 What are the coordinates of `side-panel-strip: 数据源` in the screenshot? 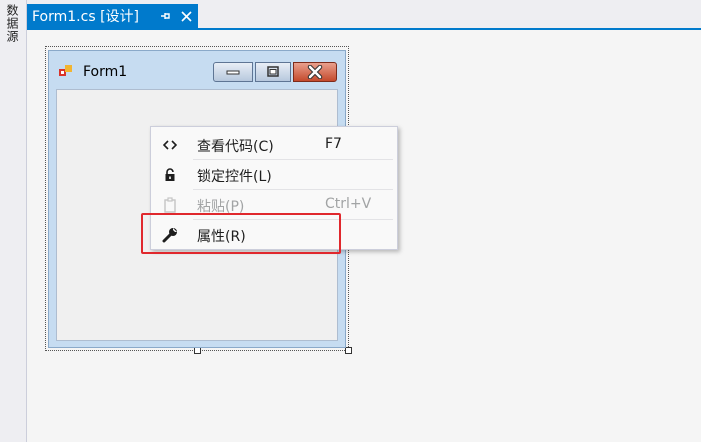 It's located at (13, 221).